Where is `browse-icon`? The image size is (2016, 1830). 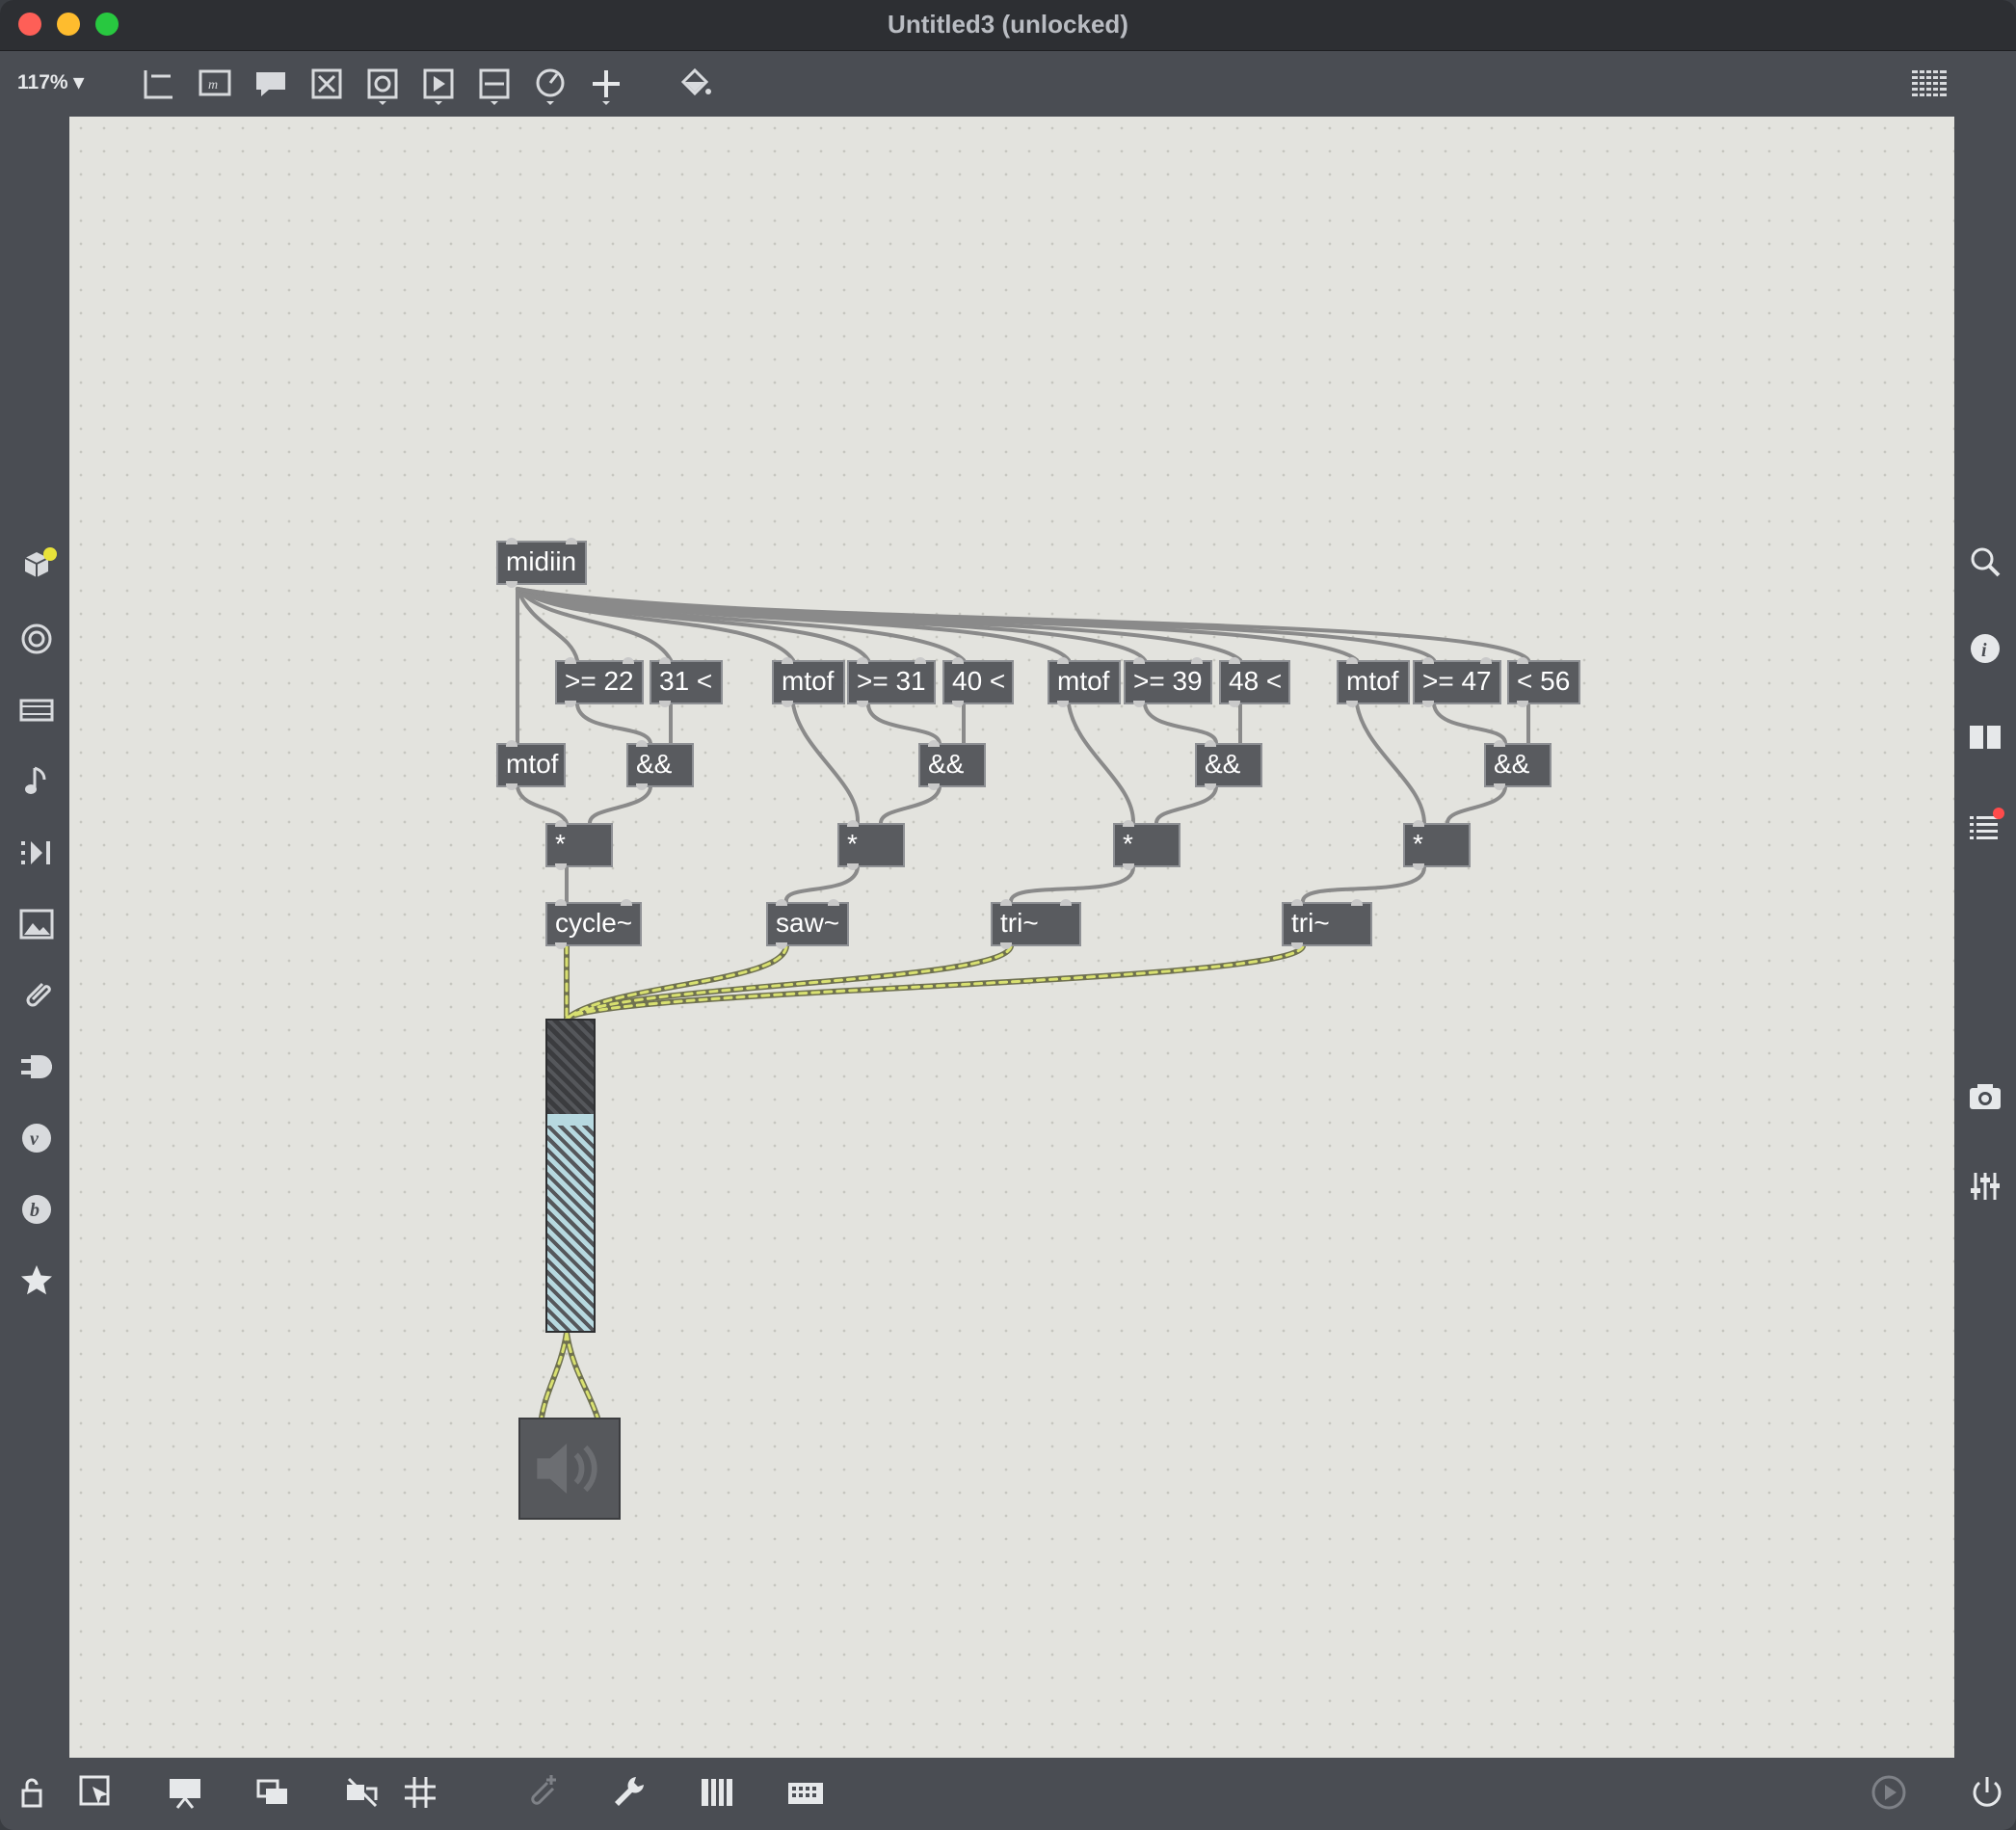
browse-icon is located at coordinates (36, 639).